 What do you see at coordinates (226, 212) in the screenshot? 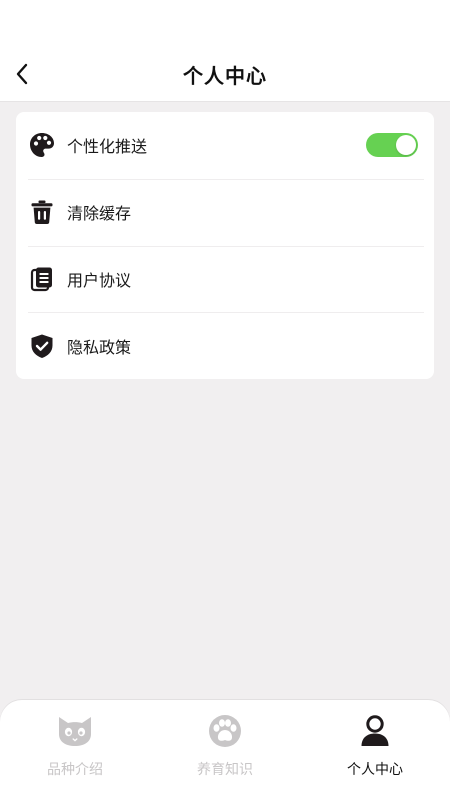
I see `settings-item-clear-cache: 清除缓存` at bounding box center [226, 212].